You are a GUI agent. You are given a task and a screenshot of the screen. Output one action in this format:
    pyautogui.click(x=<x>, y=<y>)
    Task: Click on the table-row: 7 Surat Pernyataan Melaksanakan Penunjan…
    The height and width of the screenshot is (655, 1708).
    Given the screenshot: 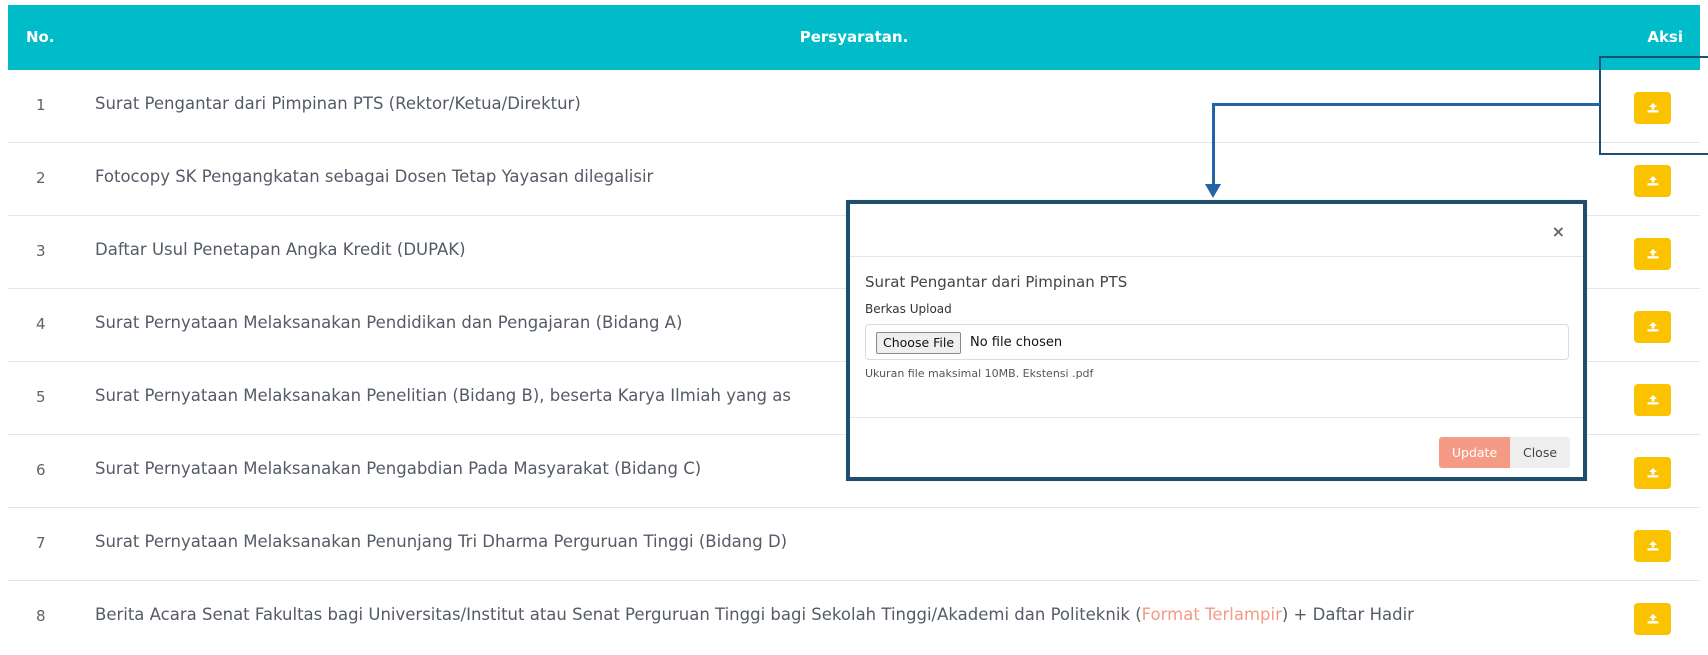 What is the action you would take?
    pyautogui.click(x=854, y=544)
    